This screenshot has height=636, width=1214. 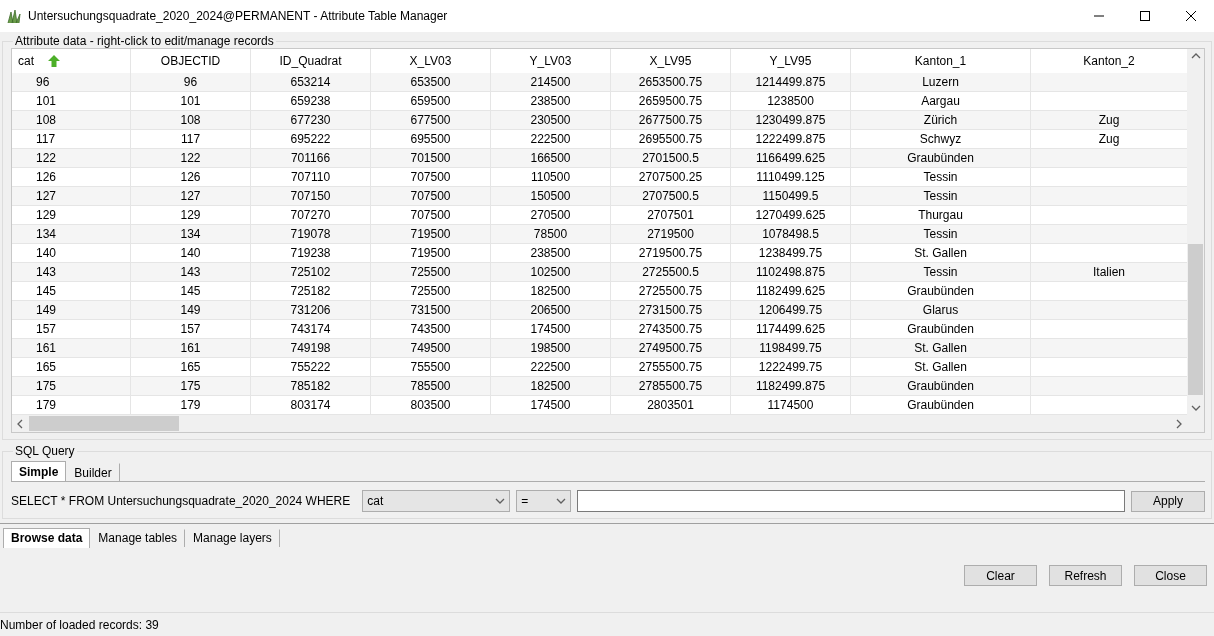 What do you see at coordinates (431, 139) in the screenshot?
I see `table-cell: 695500` at bounding box center [431, 139].